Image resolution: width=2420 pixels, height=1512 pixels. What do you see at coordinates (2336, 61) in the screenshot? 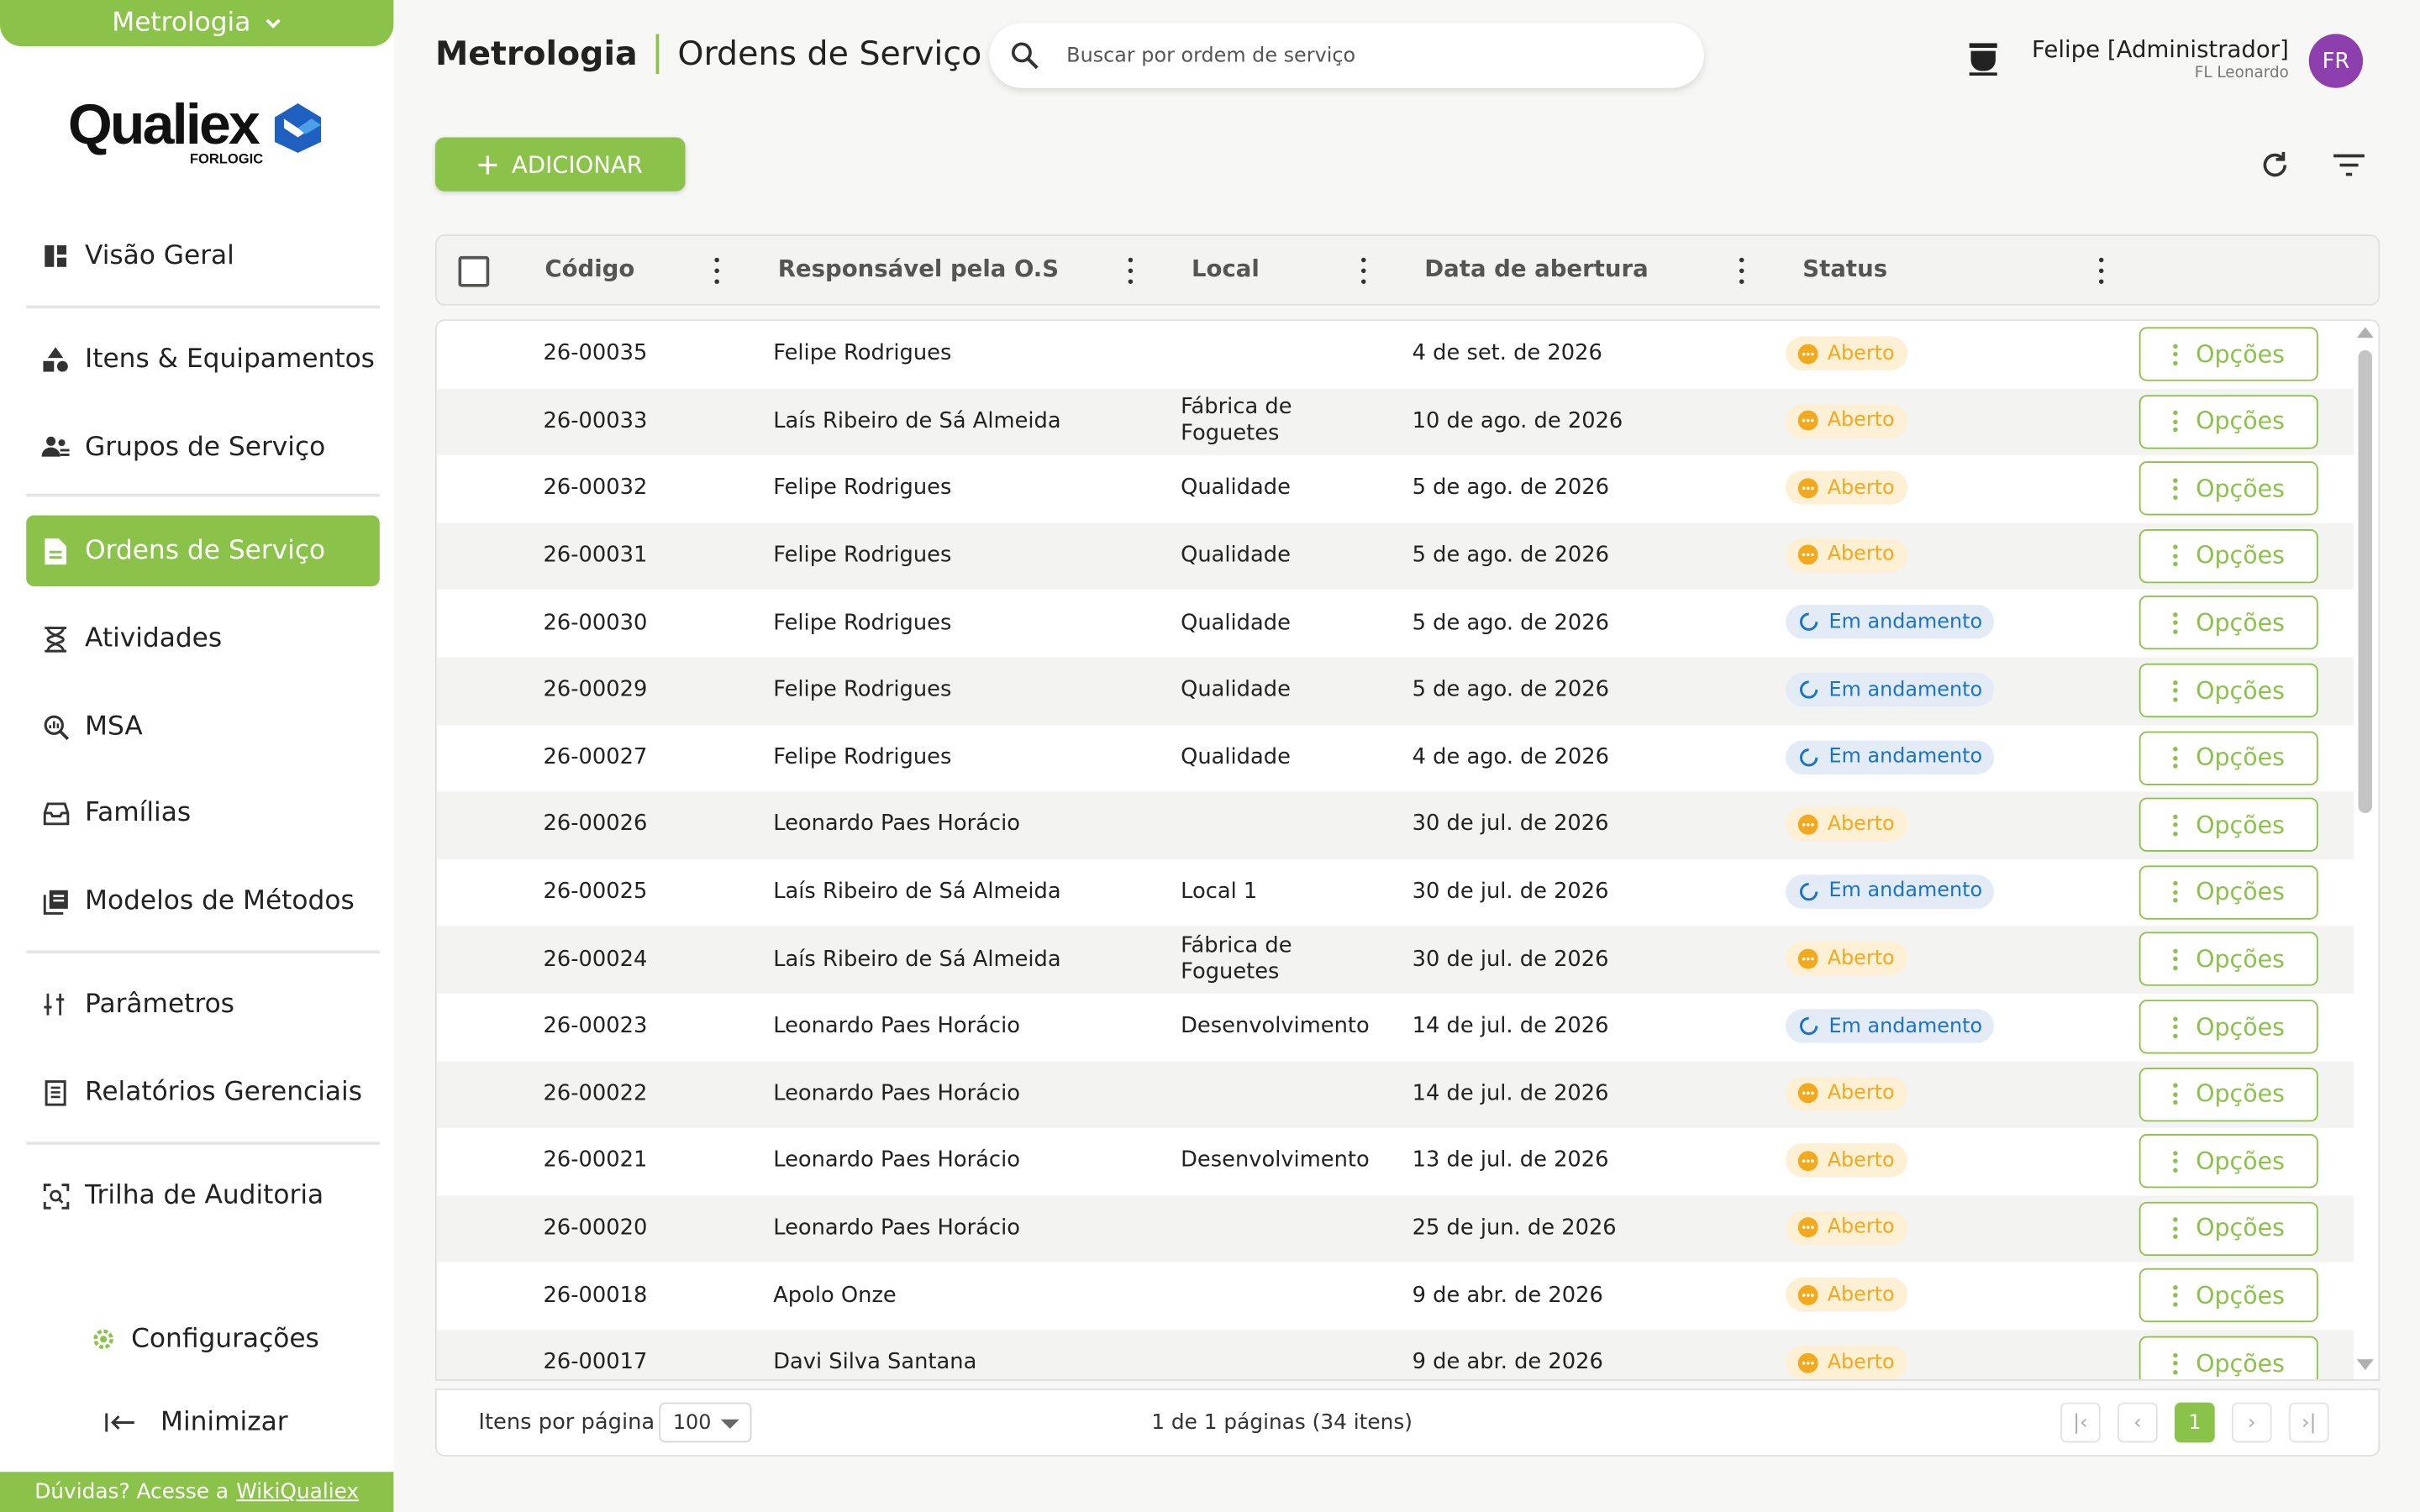
I see `avatar: FR` at bounding box center [2336, 61].